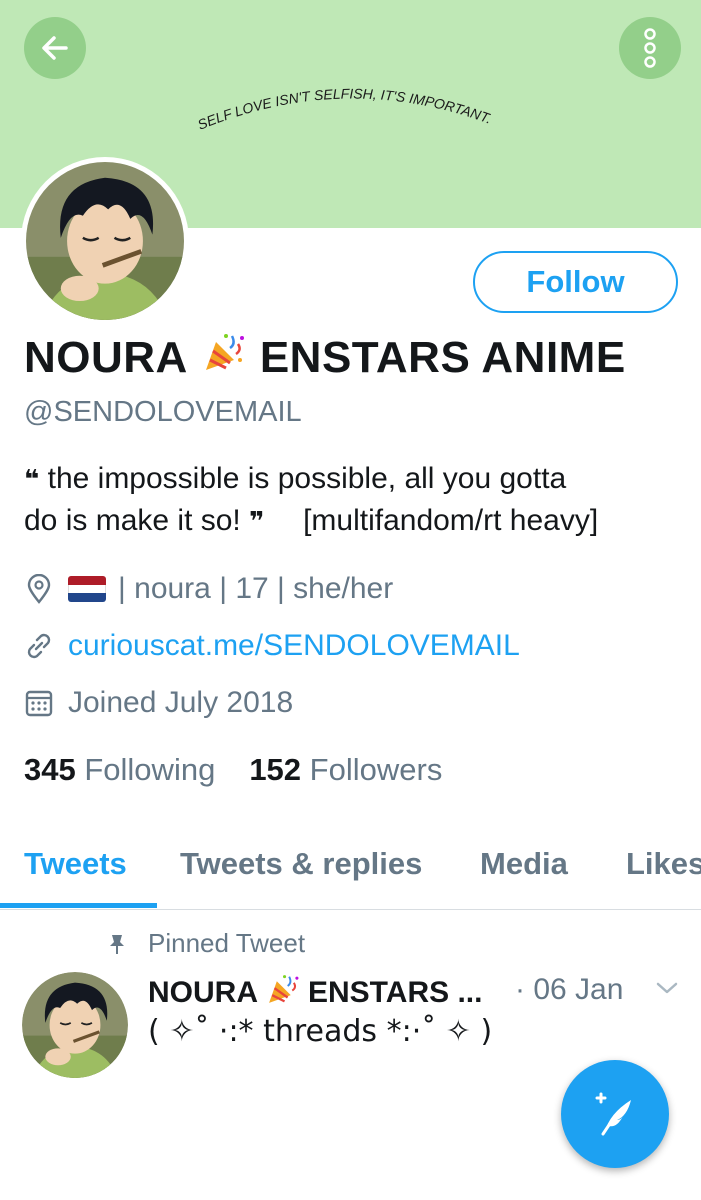 The width and height of the screenshot is (701, 1200). Describe the element at coordinates (344, 108) in the screenshot. I see `svg-text:SELF LOVE ISN'T SELFISH, IT'S: SELF LOVE ISN'T SELFISH, IT'S IMPORTANT.` at that location.